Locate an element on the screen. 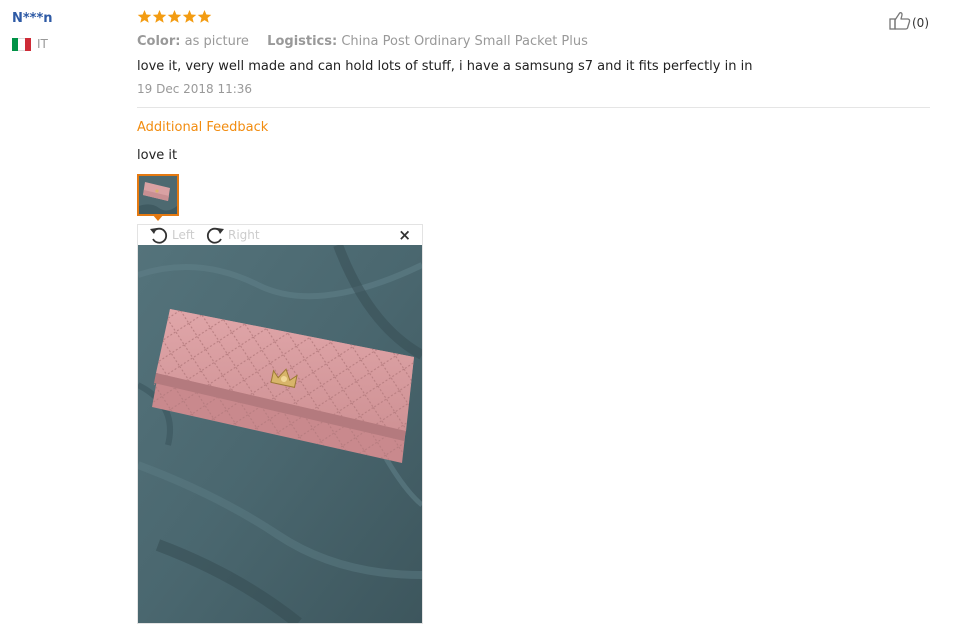 The height and width of the screenshot is (633, 954). helpful-button: (0) is located at coordinates (909, 20).